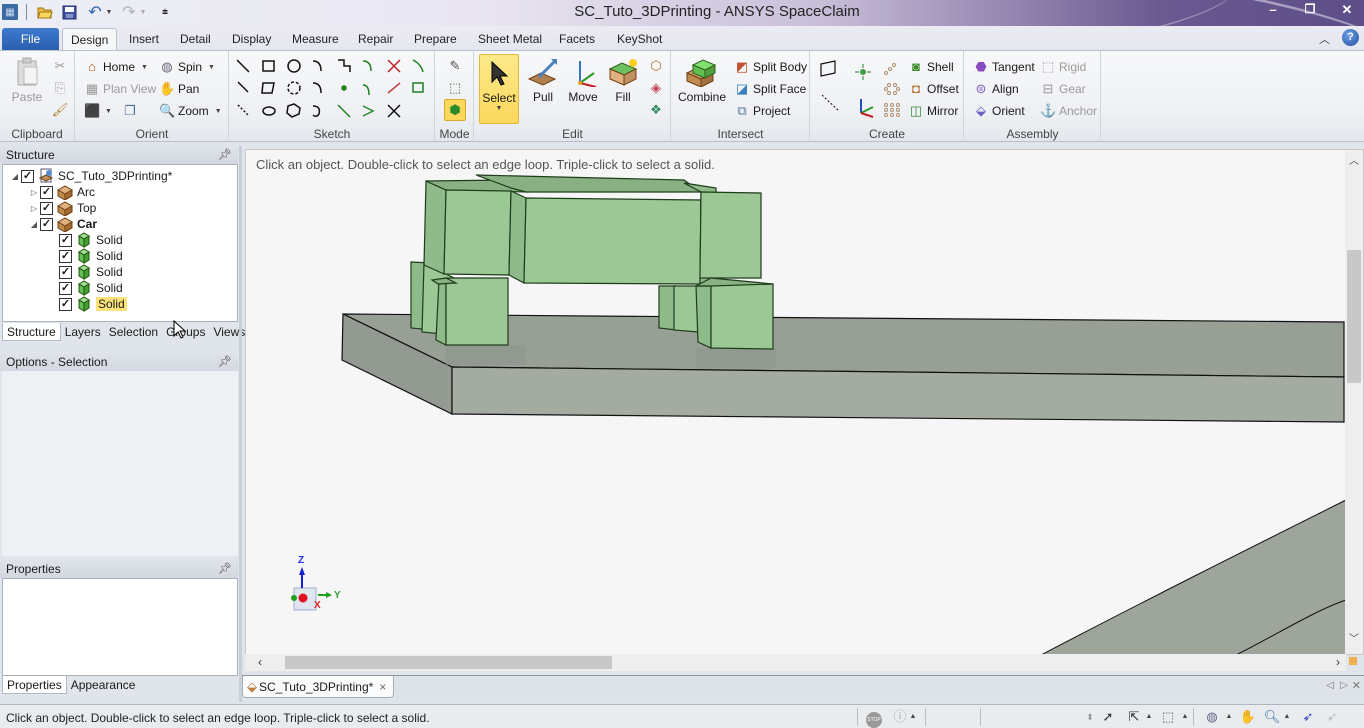 This screenshot has width=1364, height=728. I want to click on tab-layers: Layers, so click(83, 332).